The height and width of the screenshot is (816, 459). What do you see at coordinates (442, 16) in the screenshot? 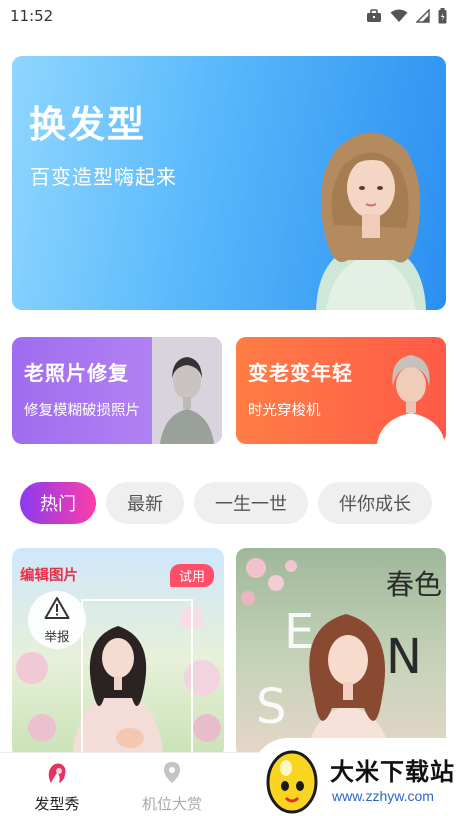
I see `battery-icon` at bounding box center [442, 16].